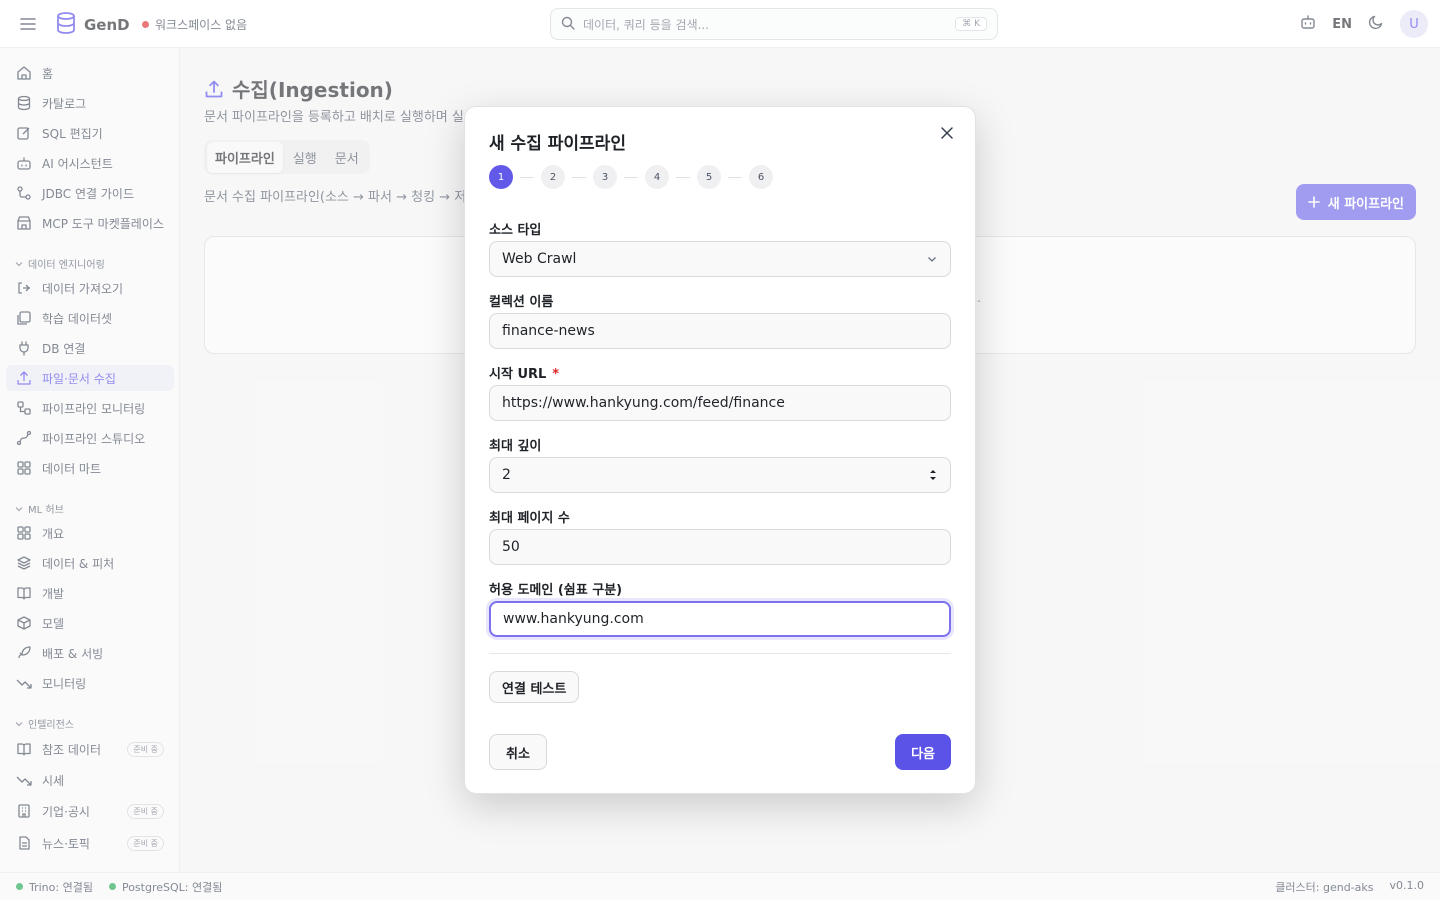  What do you see at coordinates (529, 518) in the screenshot?
I see `max-pages-label: 최대 페이지 수` at bounding box center [529, 518].